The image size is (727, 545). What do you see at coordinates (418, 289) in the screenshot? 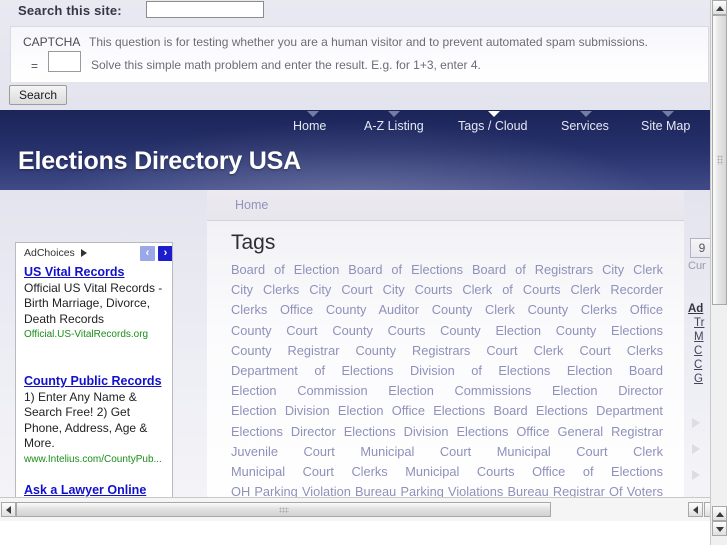
I see `tag-link: City Courts` at bounding box center [418, 289].